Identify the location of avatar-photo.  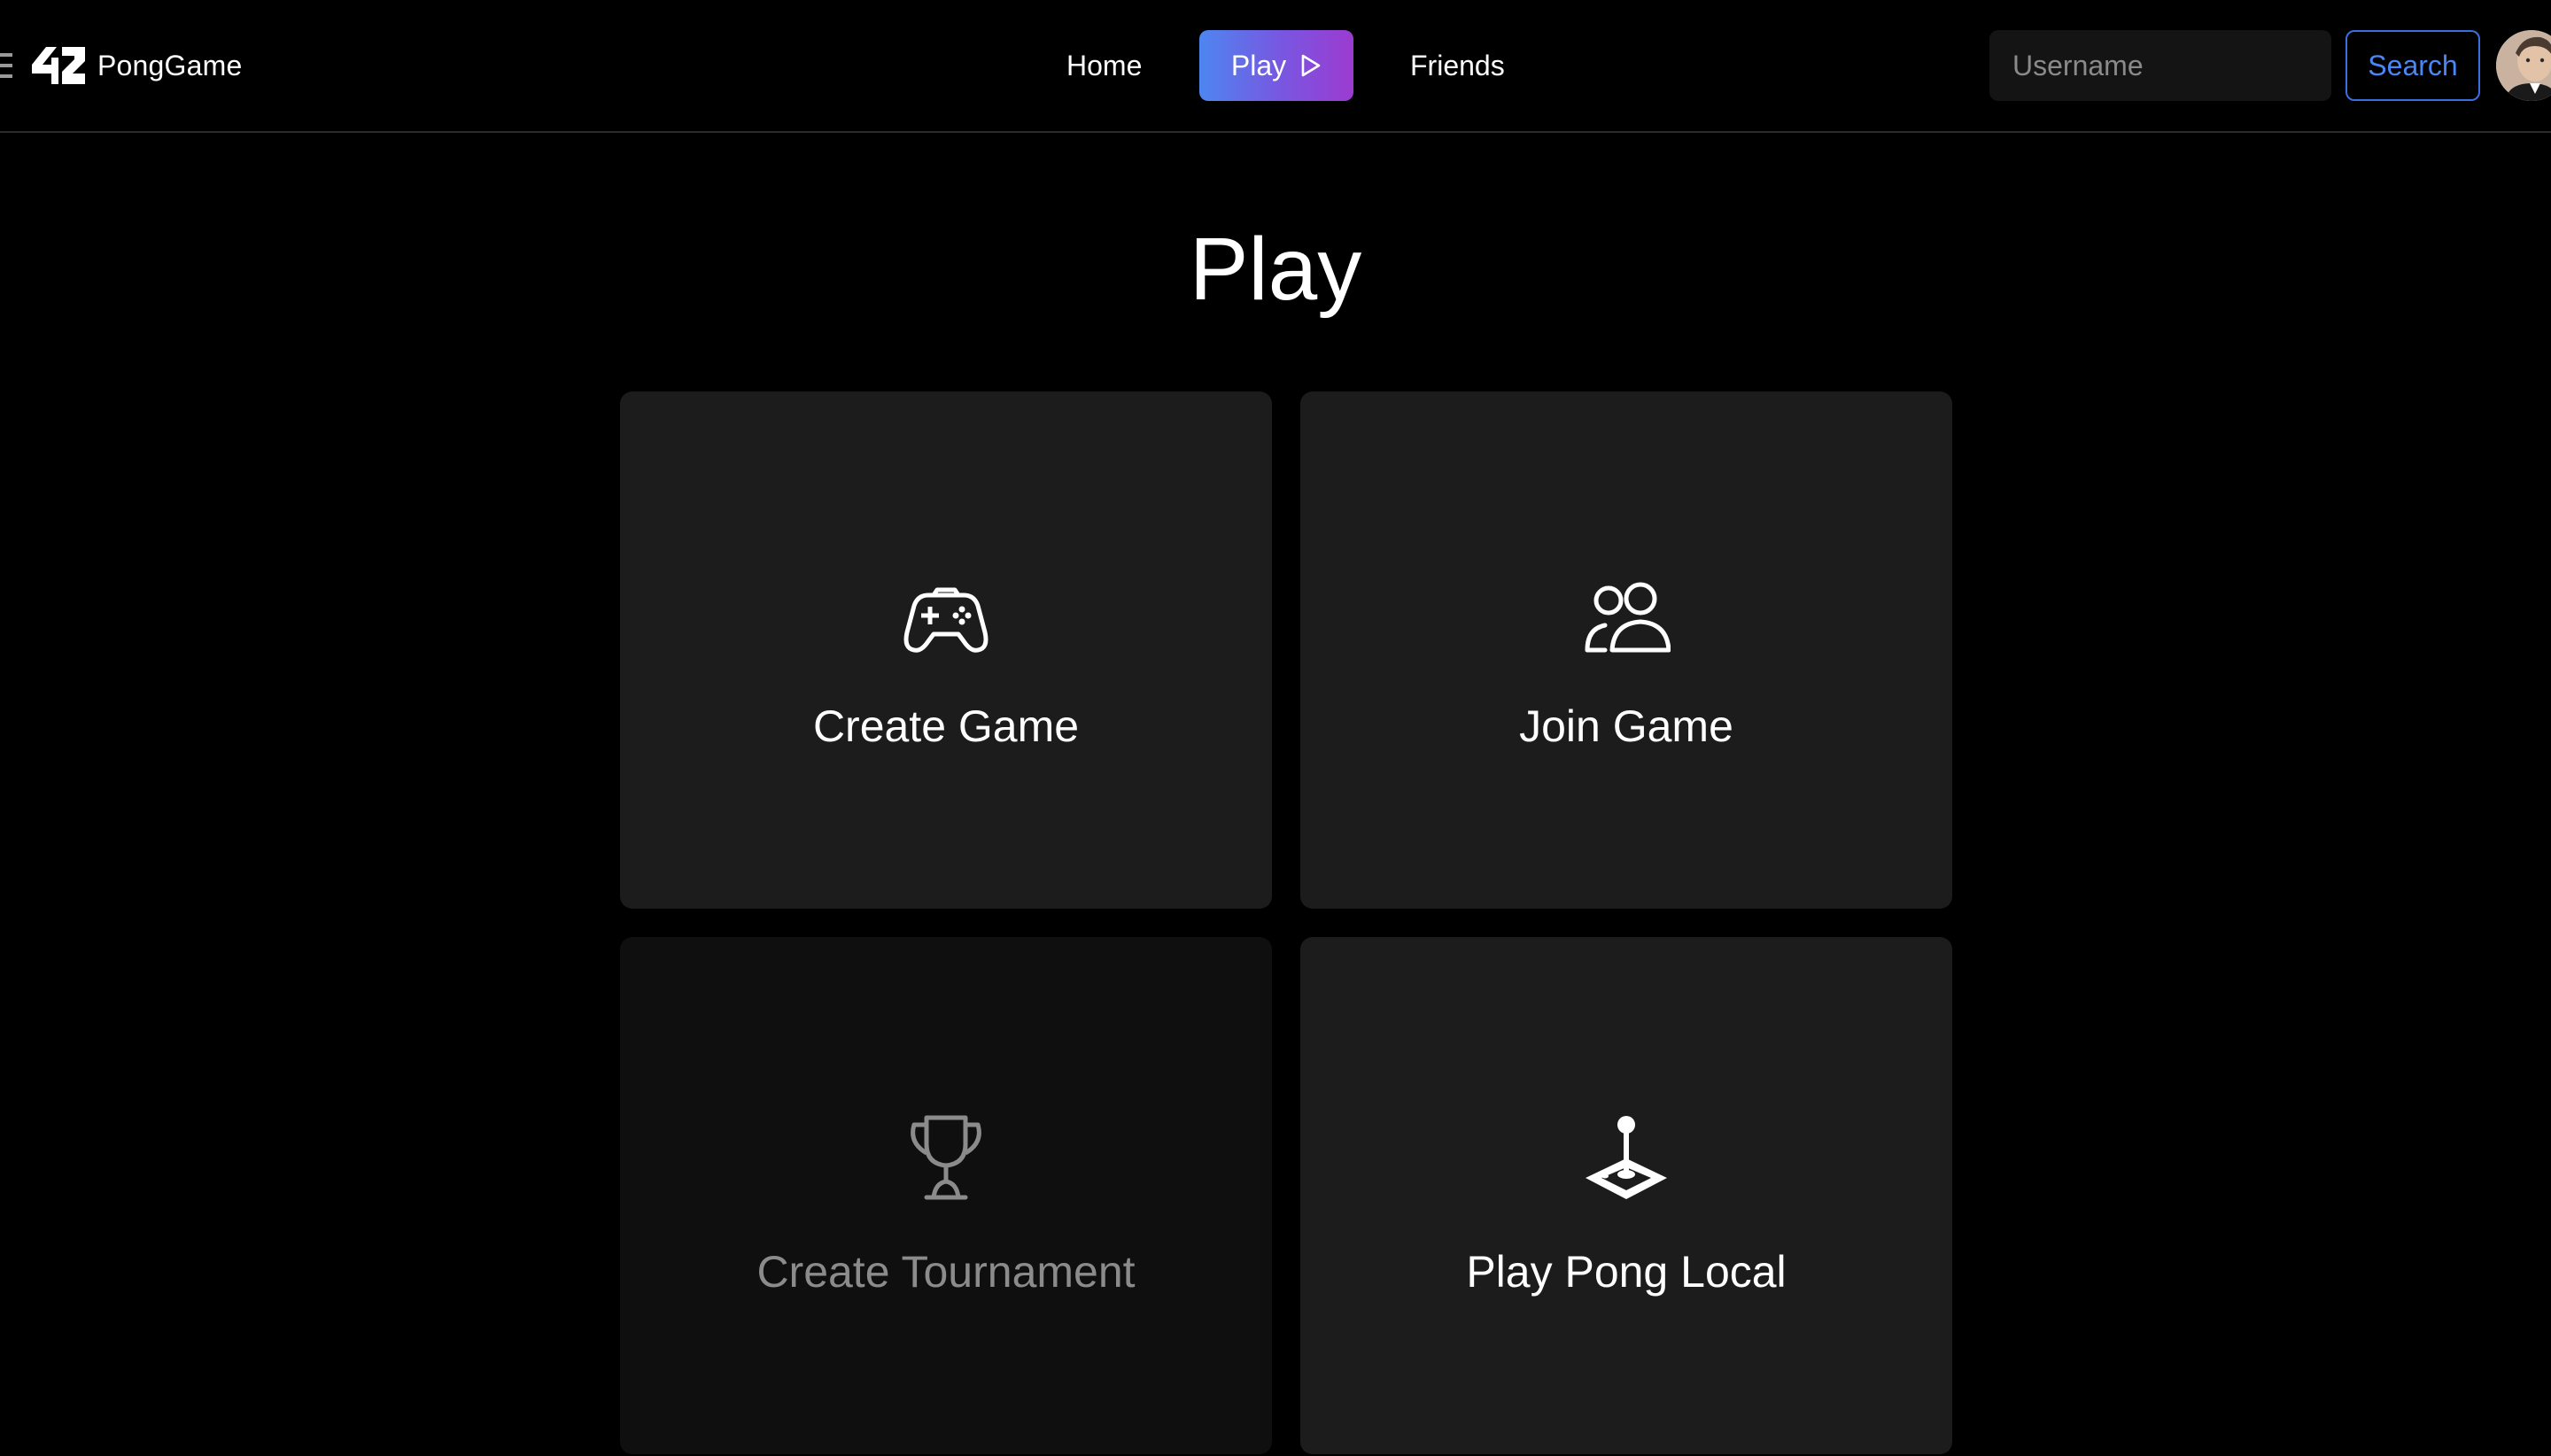
(2523, 65).